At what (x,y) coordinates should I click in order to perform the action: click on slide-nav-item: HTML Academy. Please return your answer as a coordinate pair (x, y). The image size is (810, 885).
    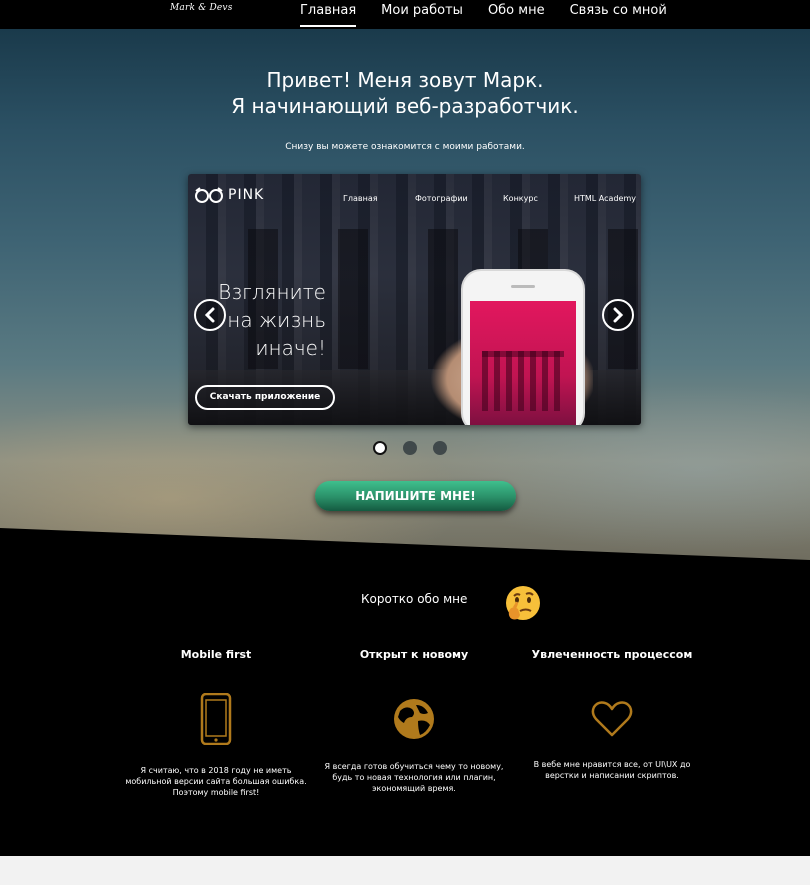
    Looking at the image, I should click on (605, 198).